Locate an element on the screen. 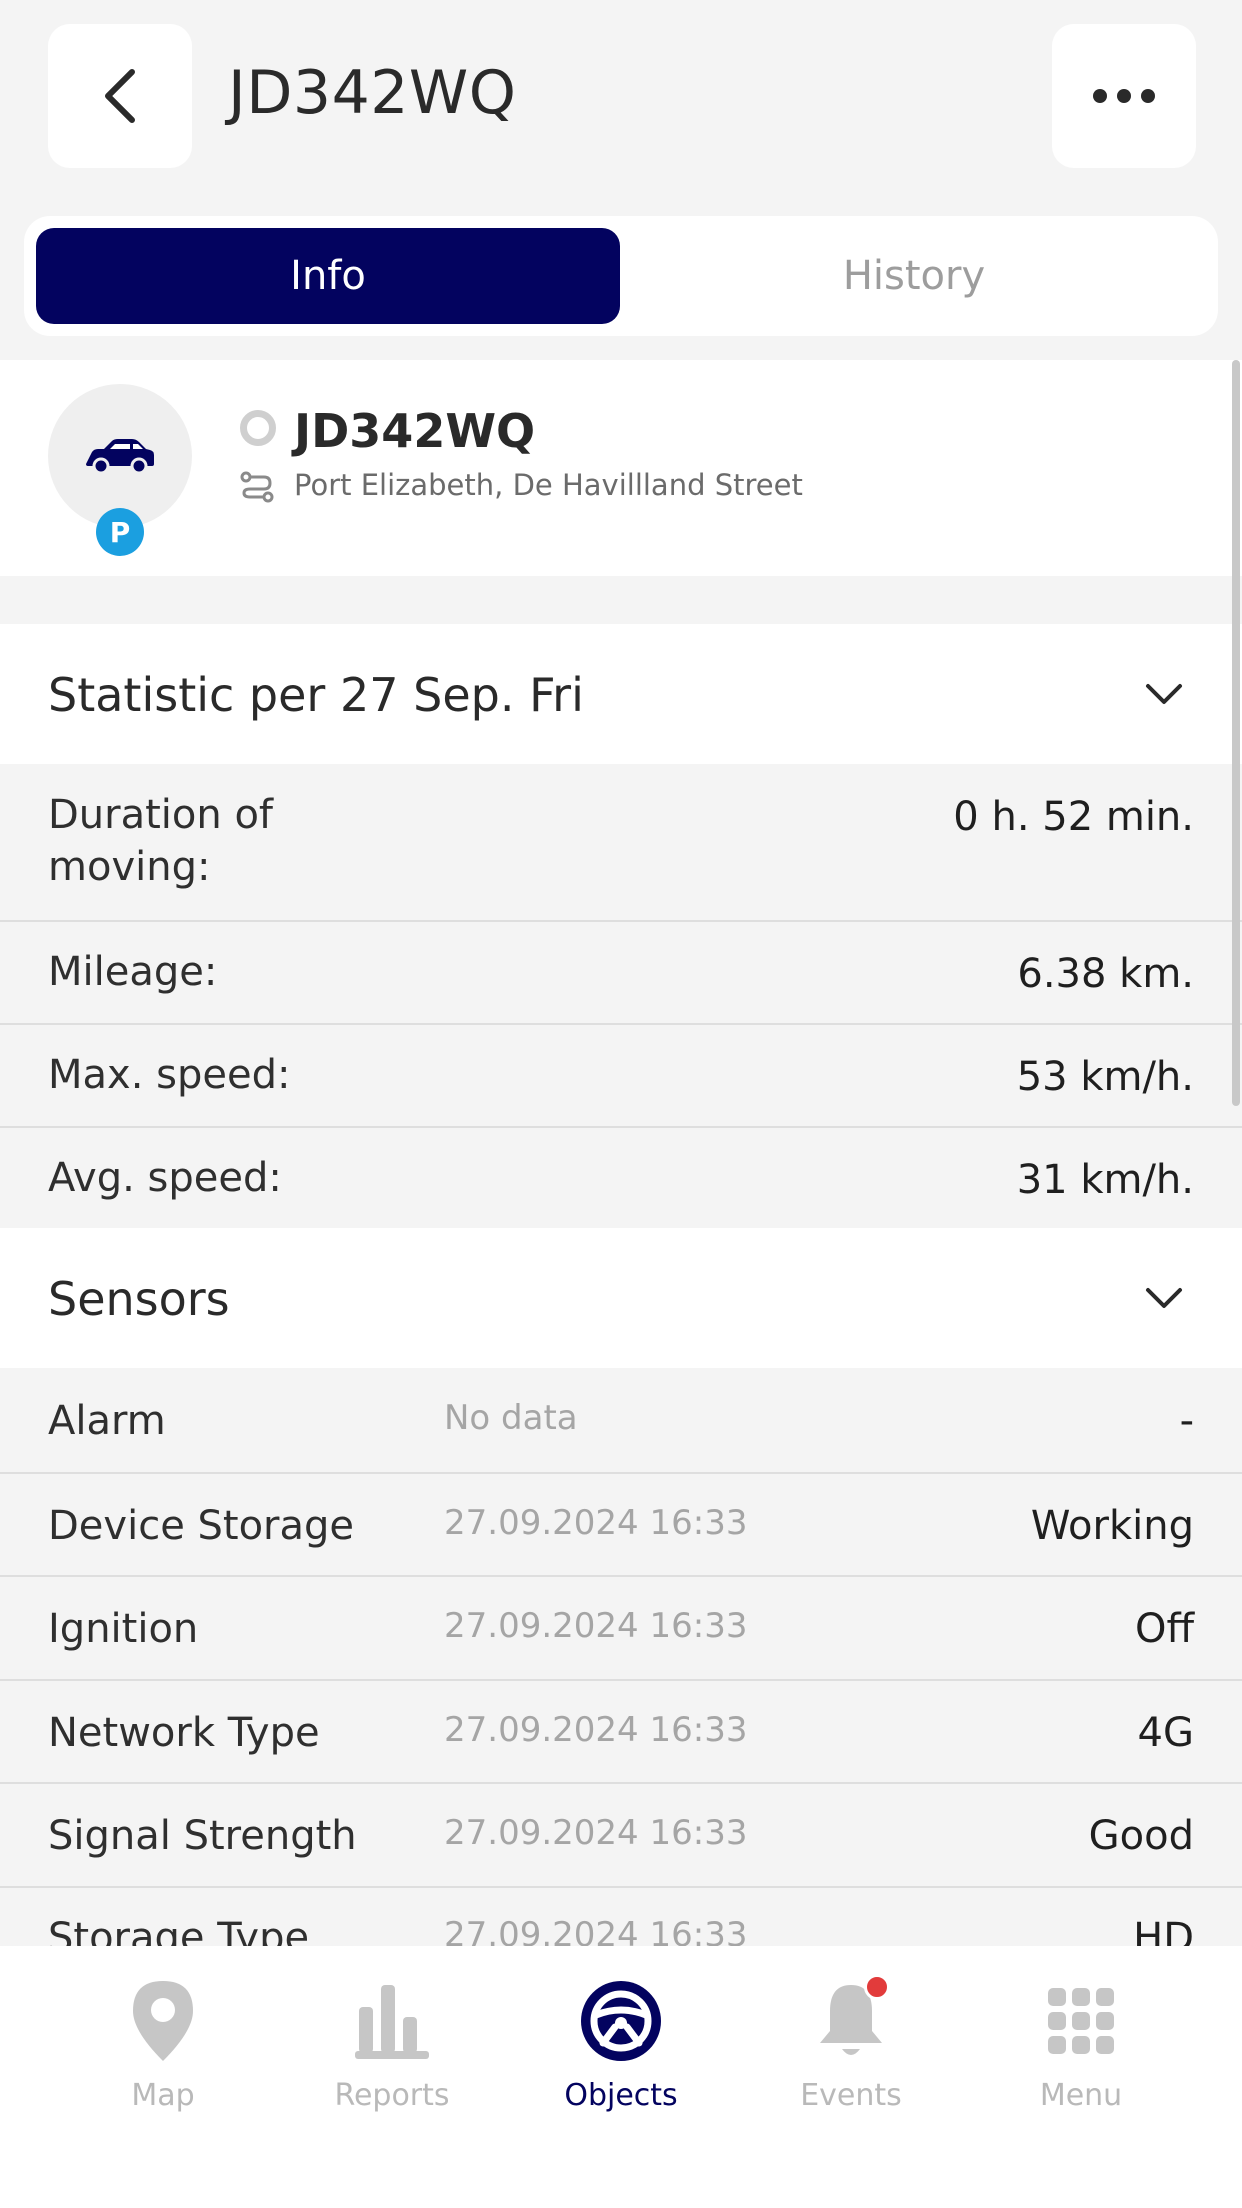 The height and width of the screenshot is (2208, 1242). sensor-value: Working is located at coordinates (1112, 1526).